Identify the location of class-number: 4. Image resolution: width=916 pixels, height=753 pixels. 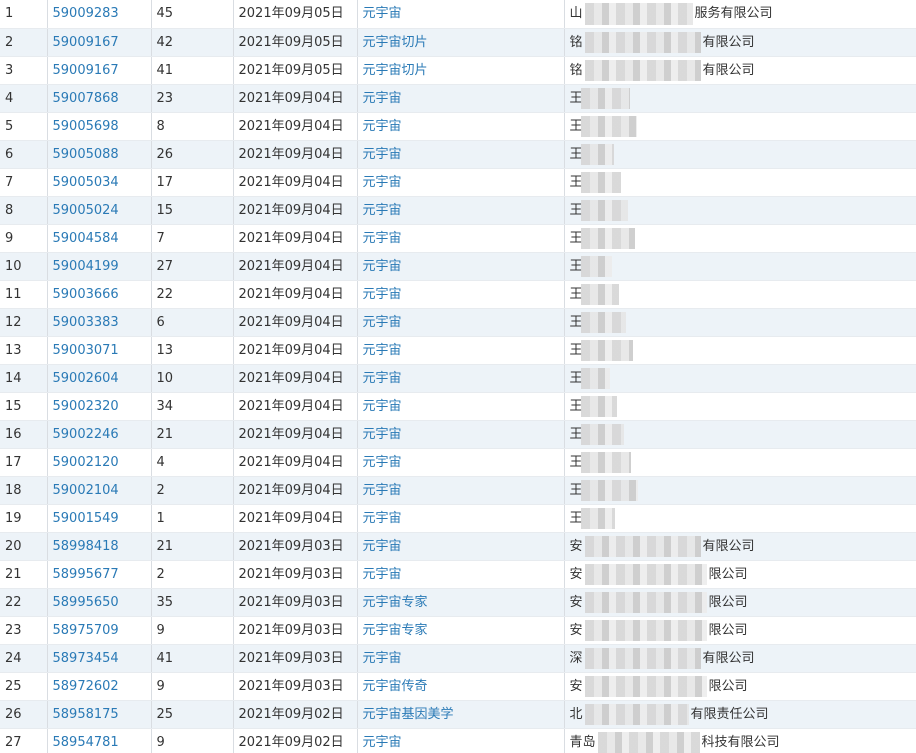
(192, 462).